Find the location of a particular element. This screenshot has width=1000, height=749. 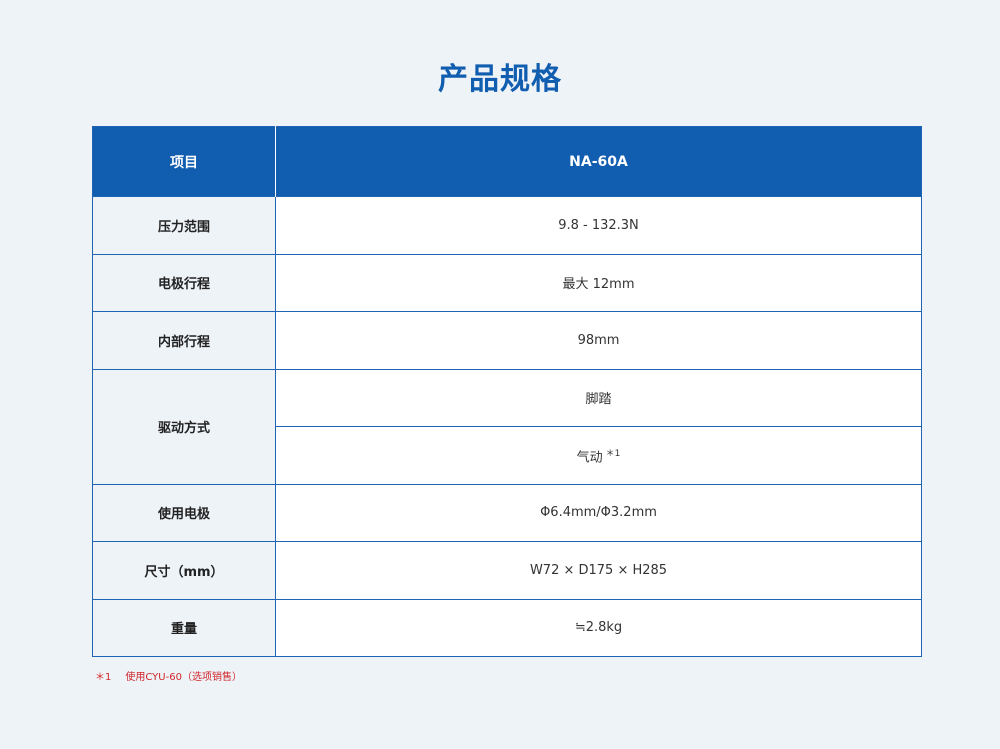

row-label-electrode: 使用电极 is located at coordinates (184, 512).